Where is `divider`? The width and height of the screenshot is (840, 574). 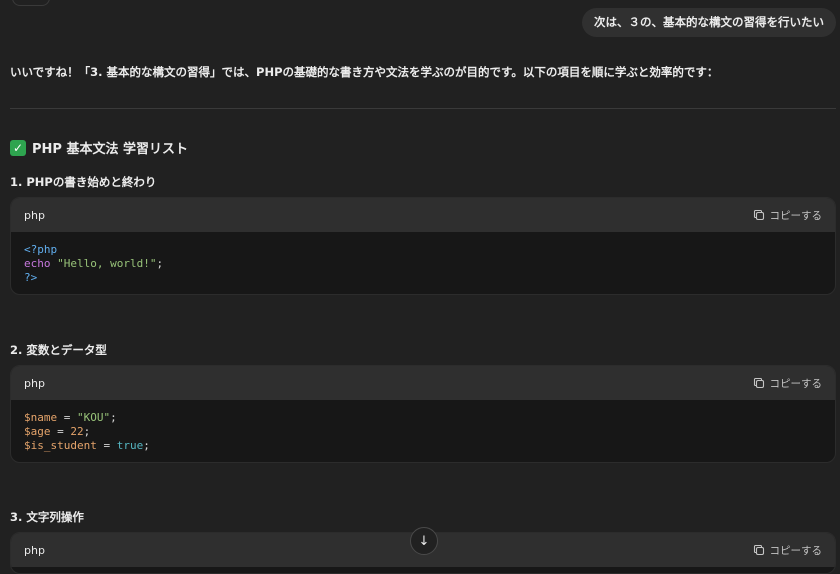
divider is located at coordinates (423, 108).